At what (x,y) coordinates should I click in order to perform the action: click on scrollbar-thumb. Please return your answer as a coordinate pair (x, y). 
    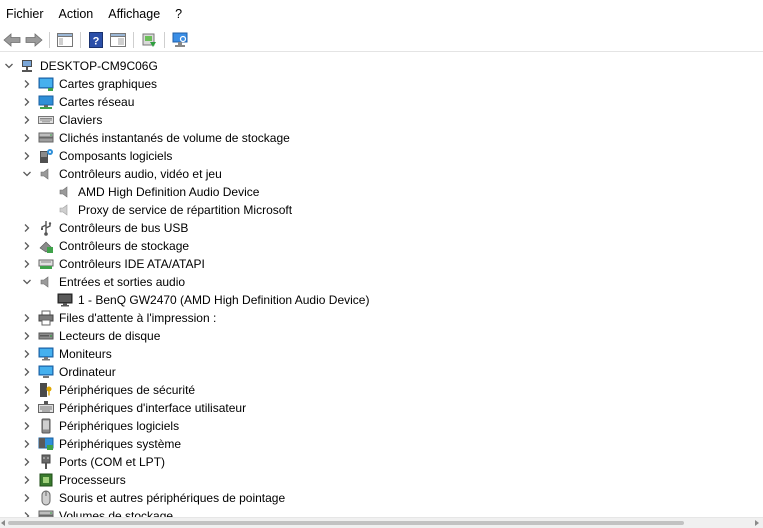
    Looking at the image, I should click on (346, 523).